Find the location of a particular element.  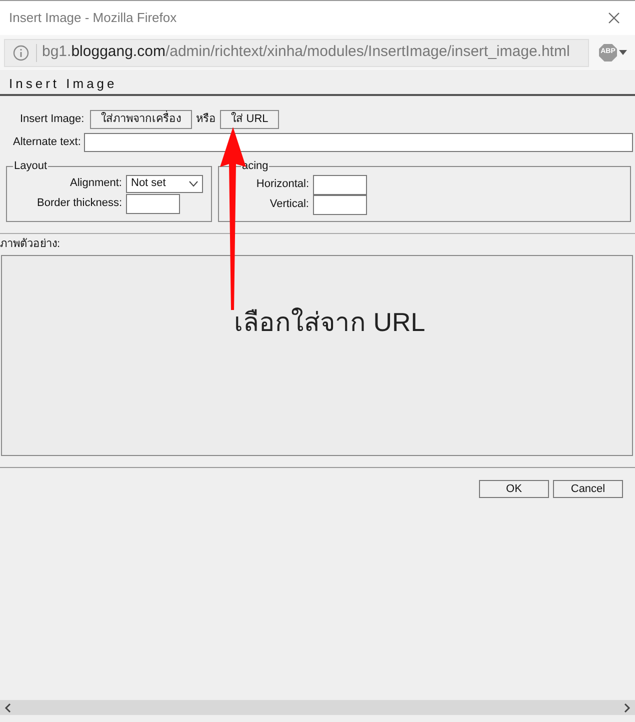

group-title: acing is located at coordinates (255, 166).